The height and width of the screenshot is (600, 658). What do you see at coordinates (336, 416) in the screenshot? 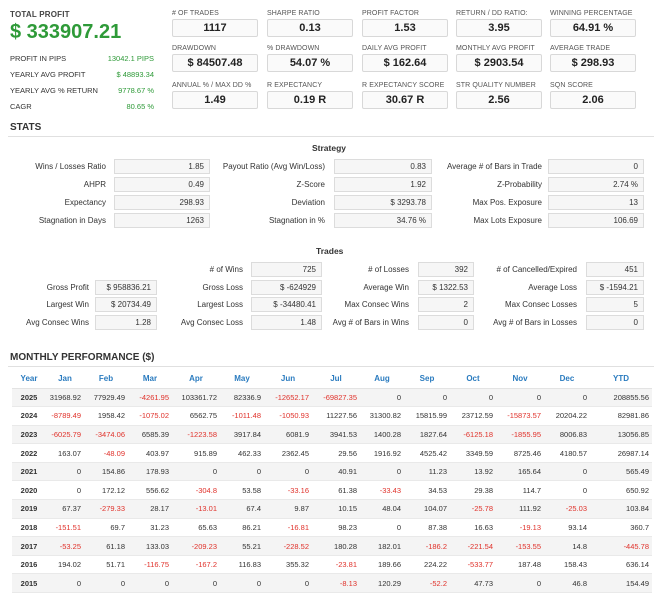
I see `month-value-cell: 11227.56` at bounding box center [336, 416].